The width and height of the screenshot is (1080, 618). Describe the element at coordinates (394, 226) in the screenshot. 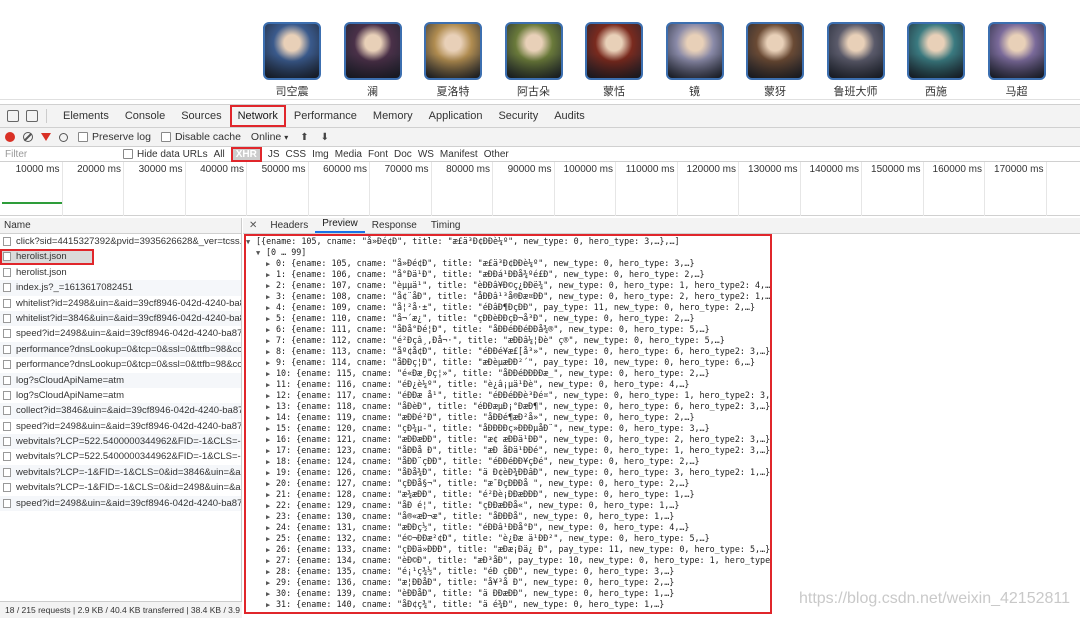

I see `tab-response: Response` at that location.